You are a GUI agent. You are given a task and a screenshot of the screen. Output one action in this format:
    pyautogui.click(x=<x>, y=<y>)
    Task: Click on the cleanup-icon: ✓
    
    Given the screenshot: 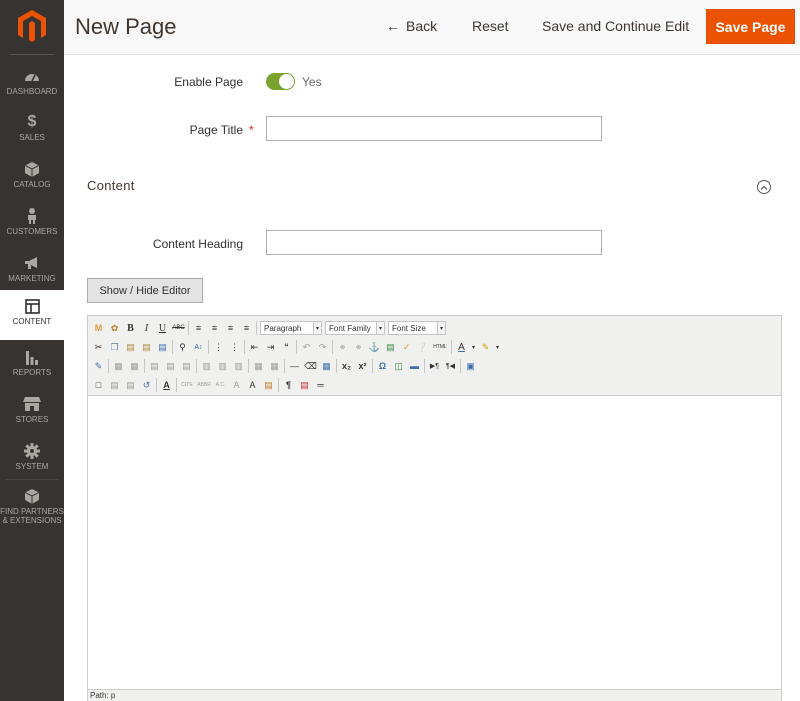 What is the action you would take?
    pyautogui.click(x=406, y=347)
    